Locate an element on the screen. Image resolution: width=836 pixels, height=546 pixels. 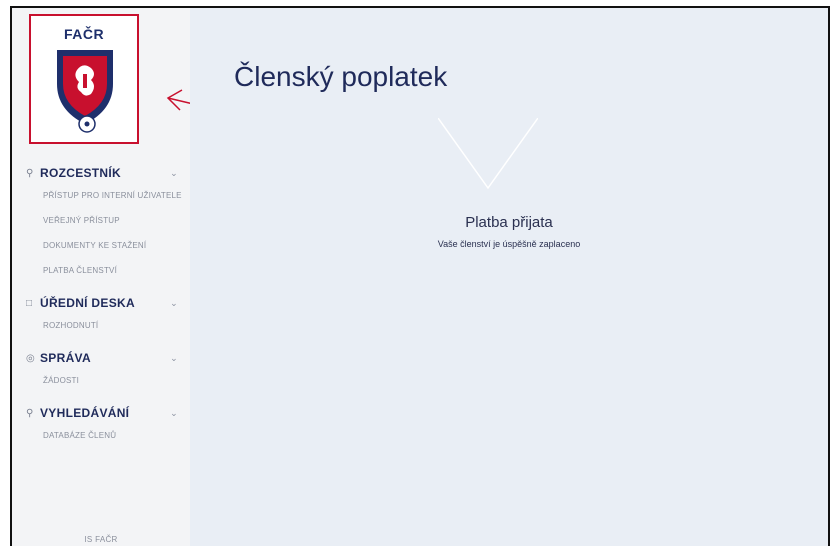
section-vyhledavani: ⚲ VYHLEDÁVÁNÍ ⌄ is located at coordinates (106, 413).